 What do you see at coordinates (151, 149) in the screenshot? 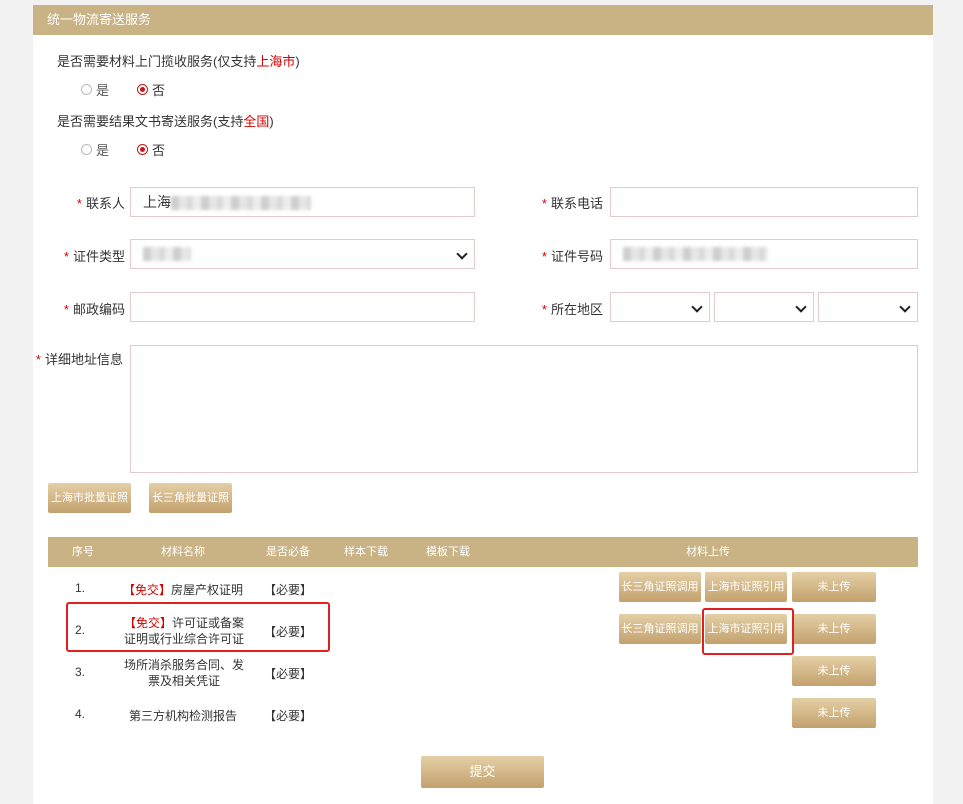
I see `delivery-no-radio: 否` at bounding box center [151, 149].